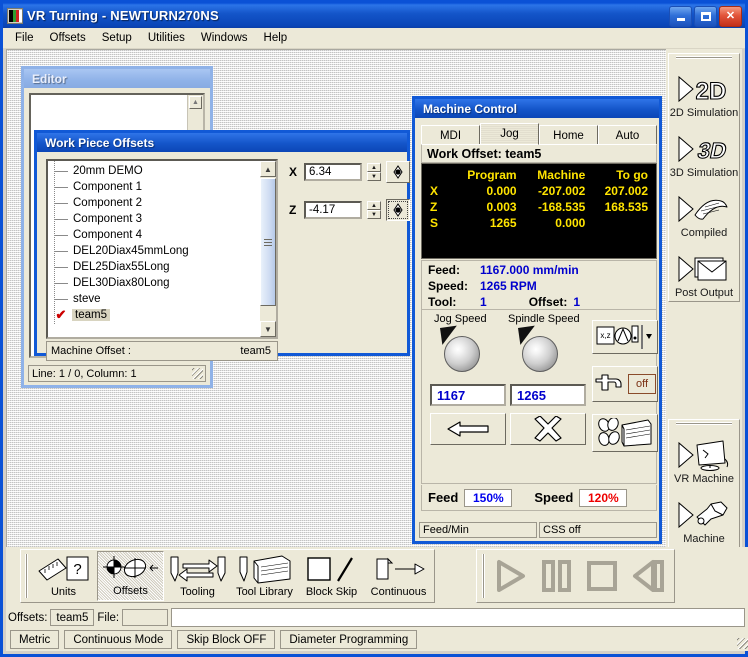  I want to click on feed-override-value: 150%, so click(488, 497).